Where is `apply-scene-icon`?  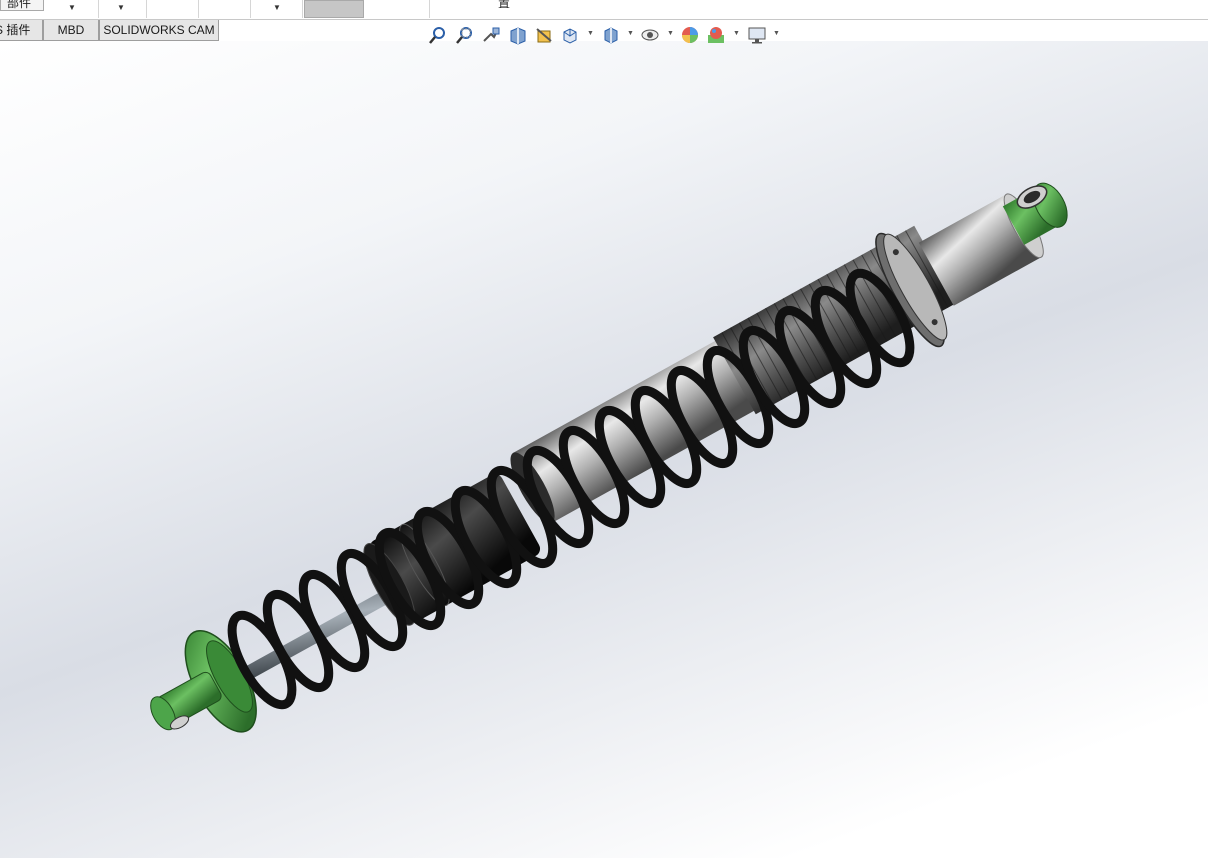
apply-scene-icon is located at coordinates (716, 35).